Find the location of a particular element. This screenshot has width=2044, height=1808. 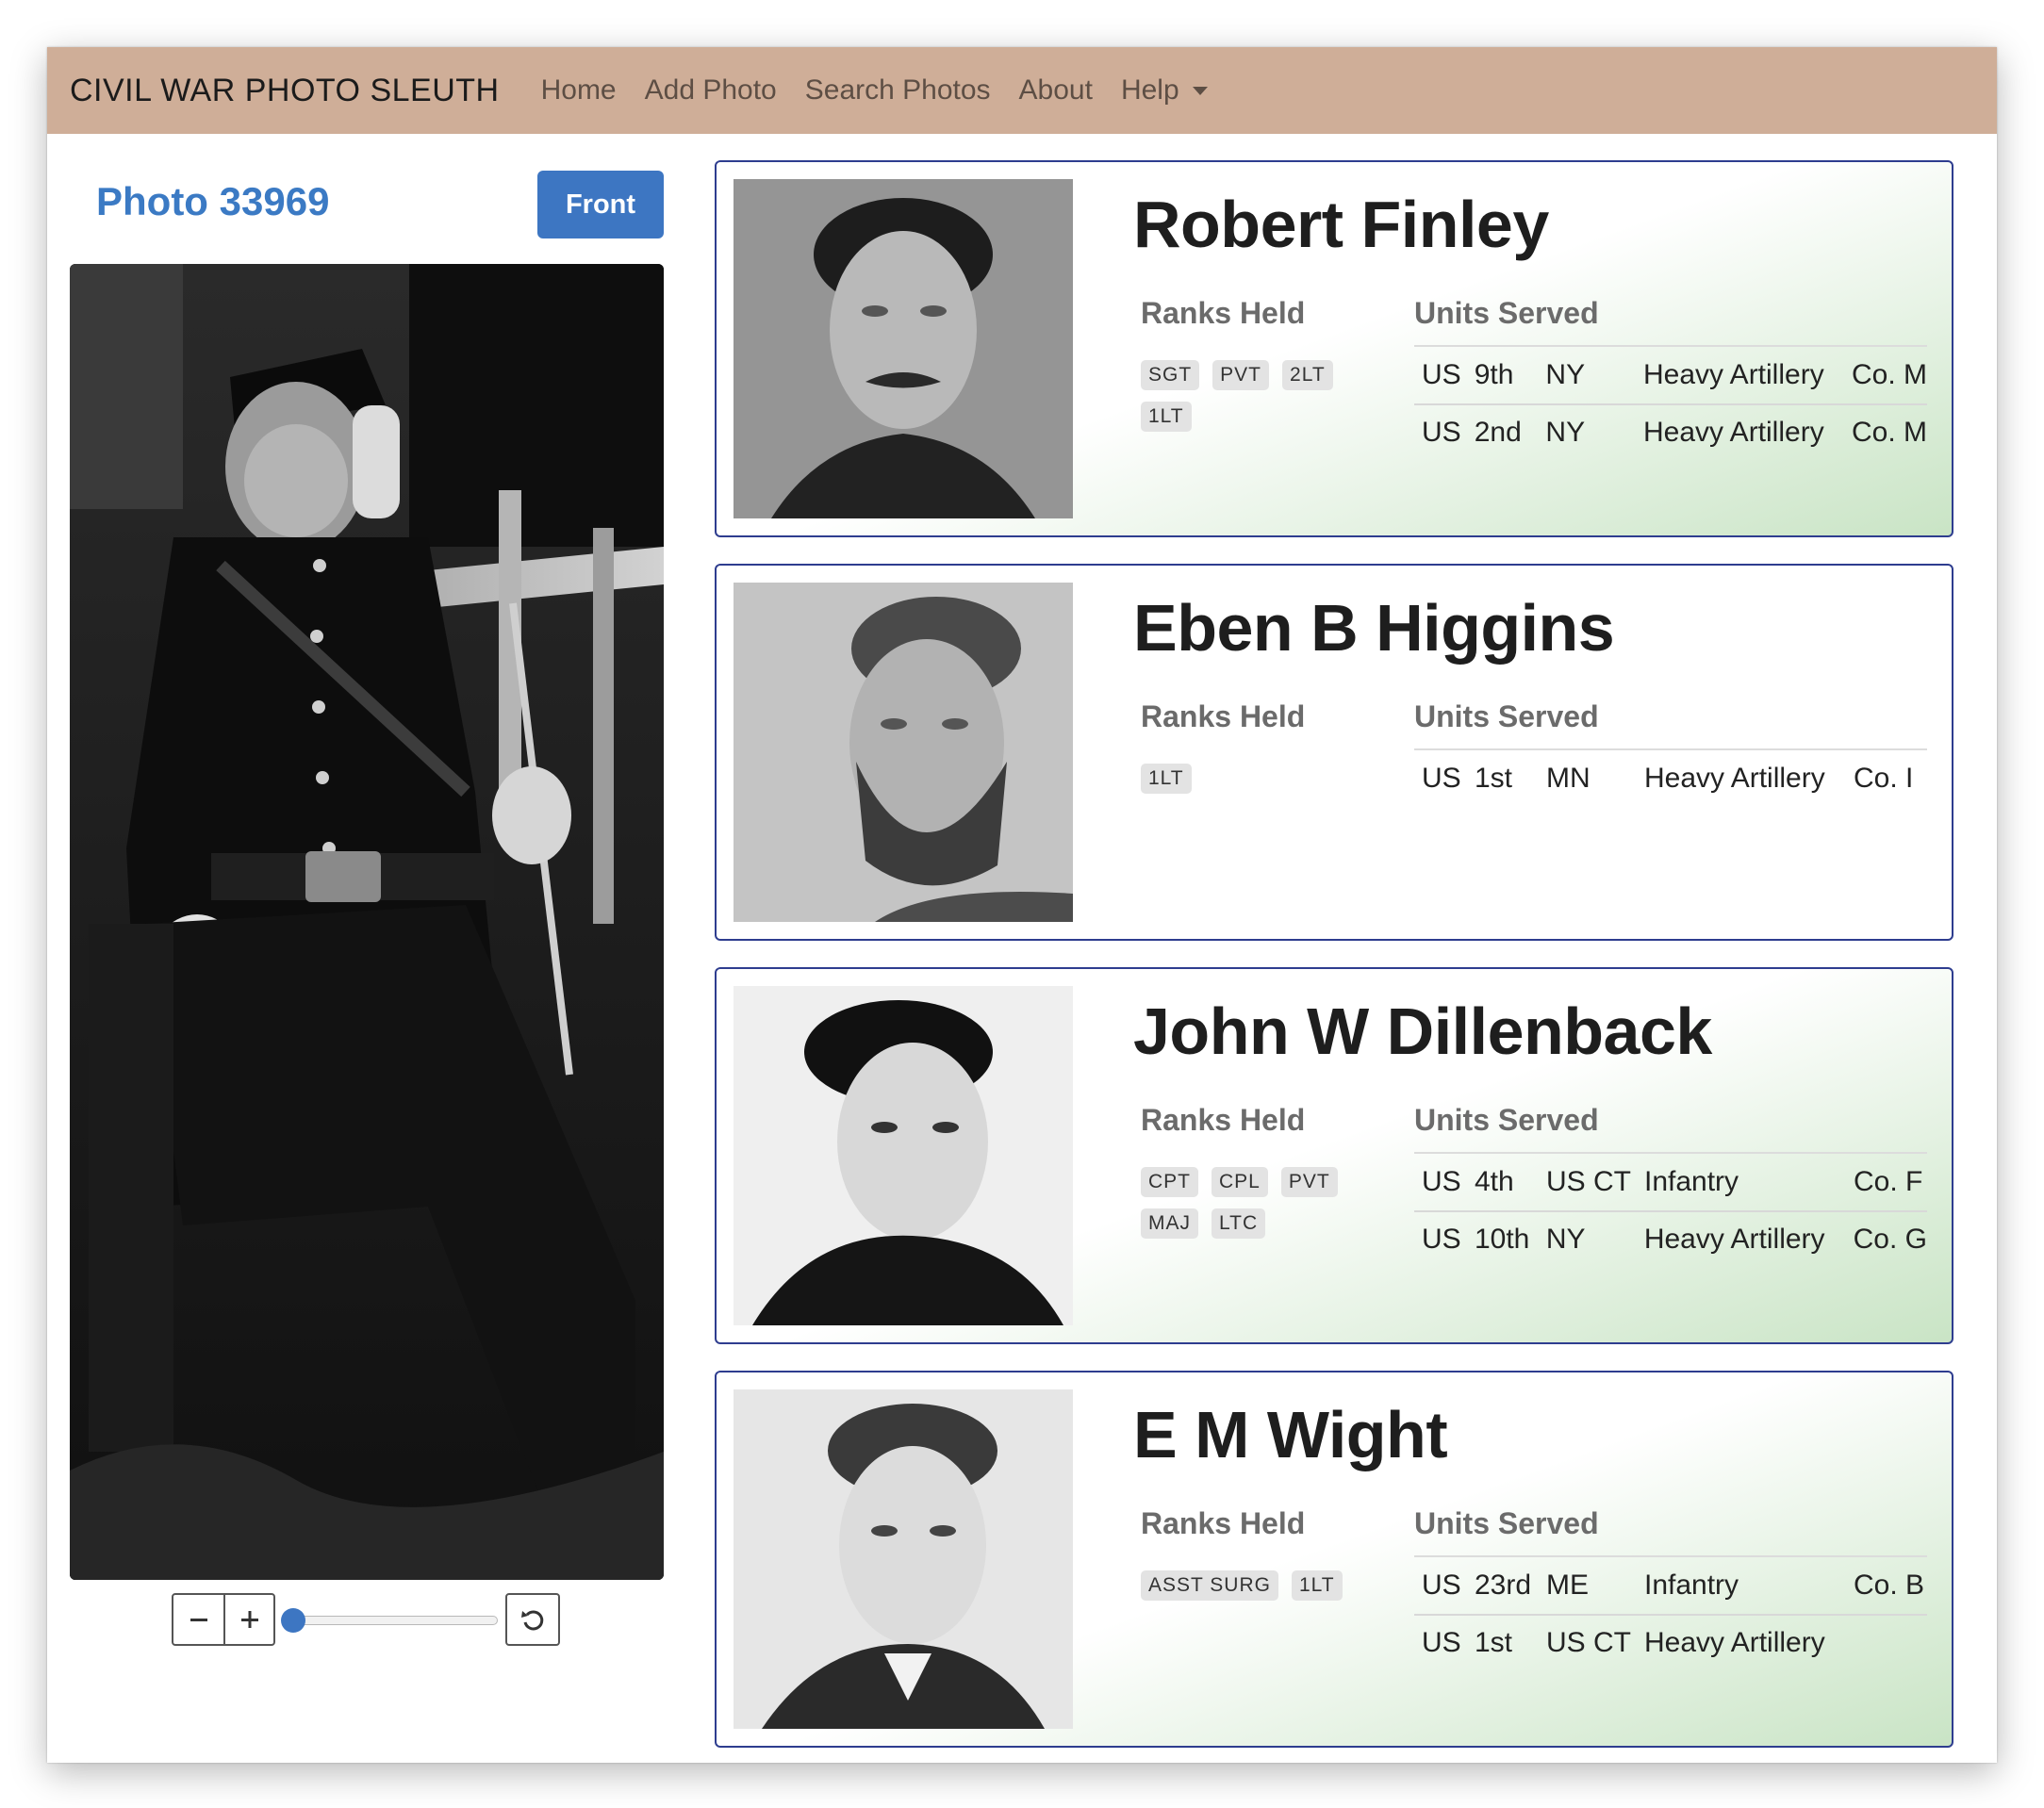

zoom-slider-track is located at coordinates (395, 1620).